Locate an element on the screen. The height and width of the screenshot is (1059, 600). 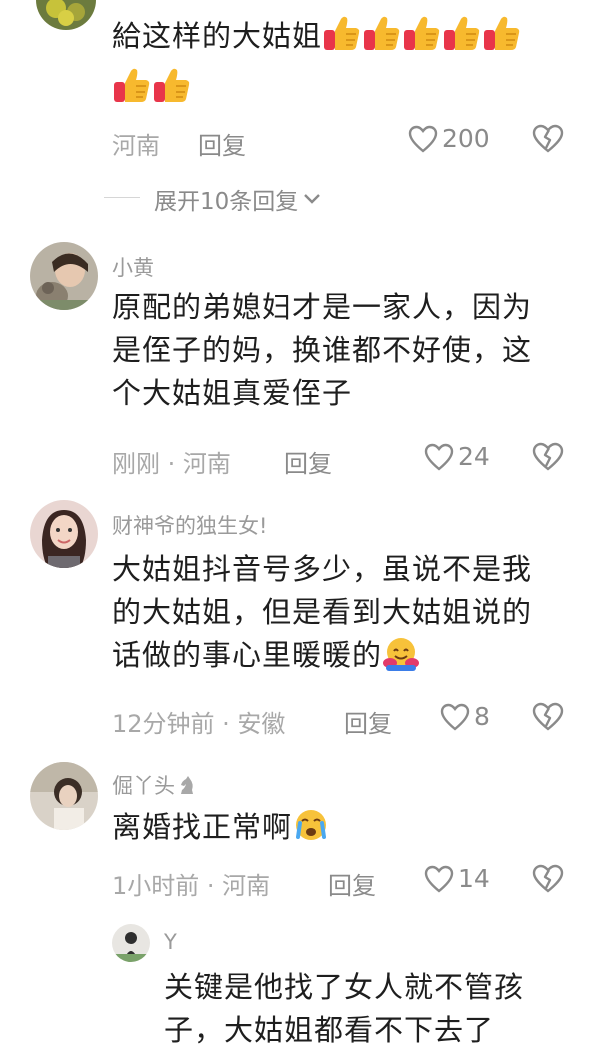
expand-divider is located at coordinates (122, 197).